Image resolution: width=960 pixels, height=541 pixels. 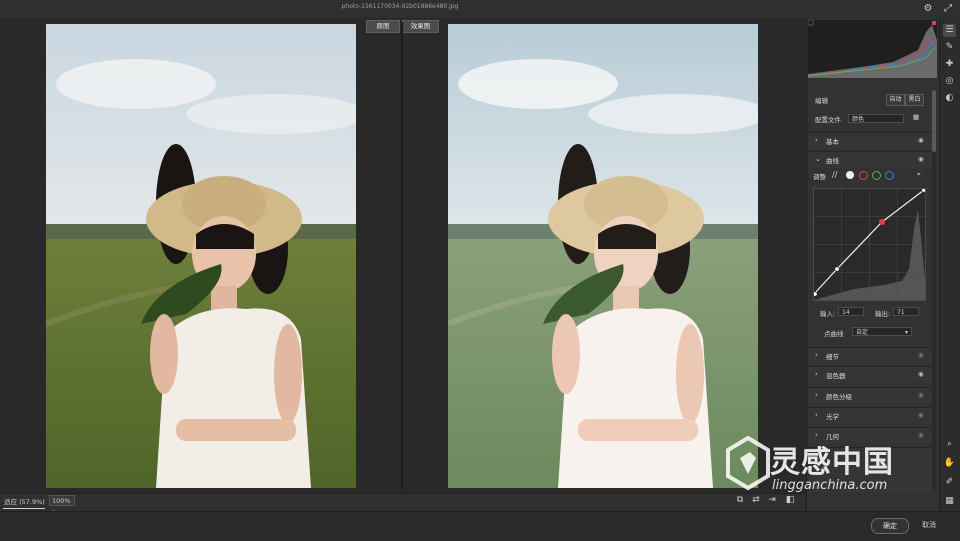 What do you see at coordinates (928, 9) in the screenshot?
I see `gear-icon: ⚙` at bounding box center [928, 9].